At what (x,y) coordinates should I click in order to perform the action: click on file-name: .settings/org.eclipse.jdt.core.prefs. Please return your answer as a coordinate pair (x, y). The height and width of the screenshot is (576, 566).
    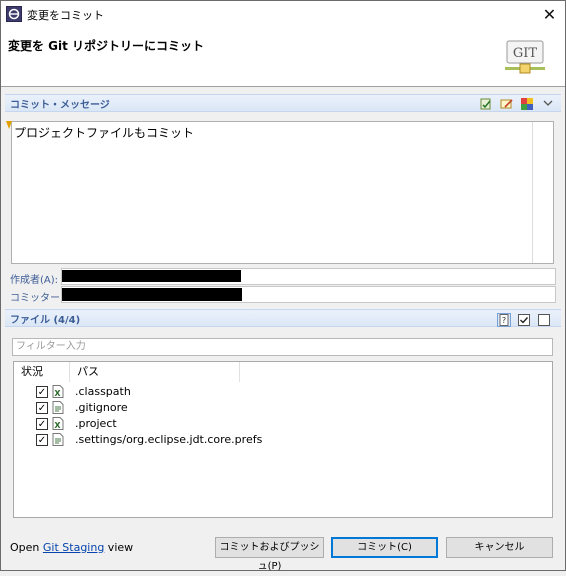
    Looking at the image, I should click on (169, 439).